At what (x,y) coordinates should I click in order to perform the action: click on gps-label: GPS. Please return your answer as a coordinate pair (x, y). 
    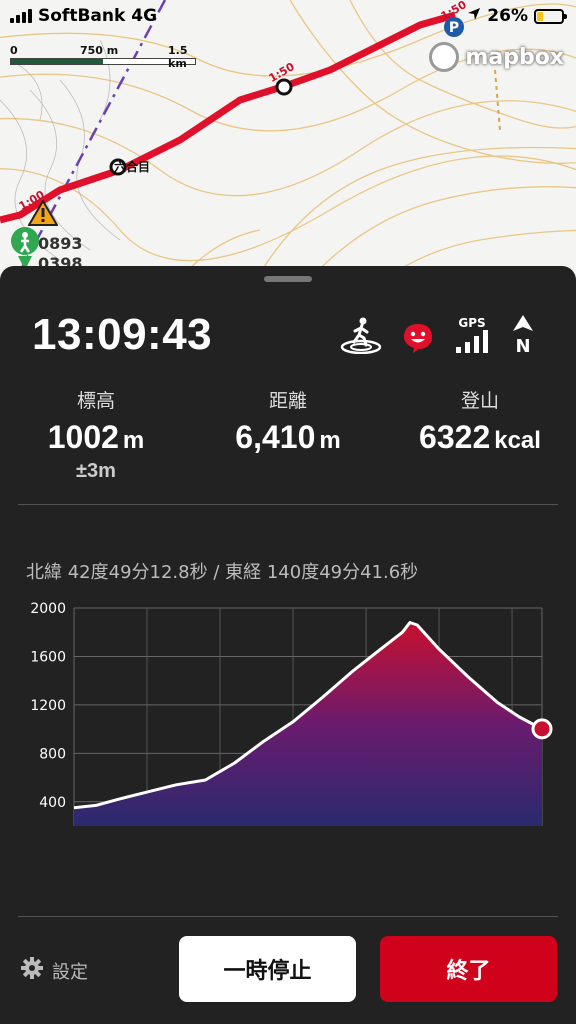
    Looking at the image, I should click on (471, 323).